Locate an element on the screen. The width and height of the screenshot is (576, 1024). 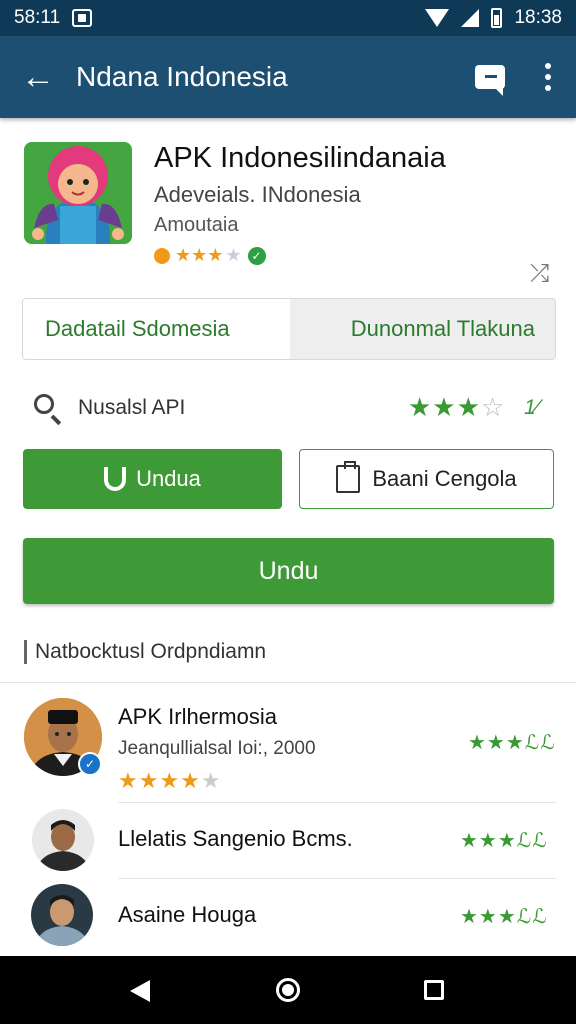
developer-name: Adeveials. INdonesia is located at coordinates (257, 195).